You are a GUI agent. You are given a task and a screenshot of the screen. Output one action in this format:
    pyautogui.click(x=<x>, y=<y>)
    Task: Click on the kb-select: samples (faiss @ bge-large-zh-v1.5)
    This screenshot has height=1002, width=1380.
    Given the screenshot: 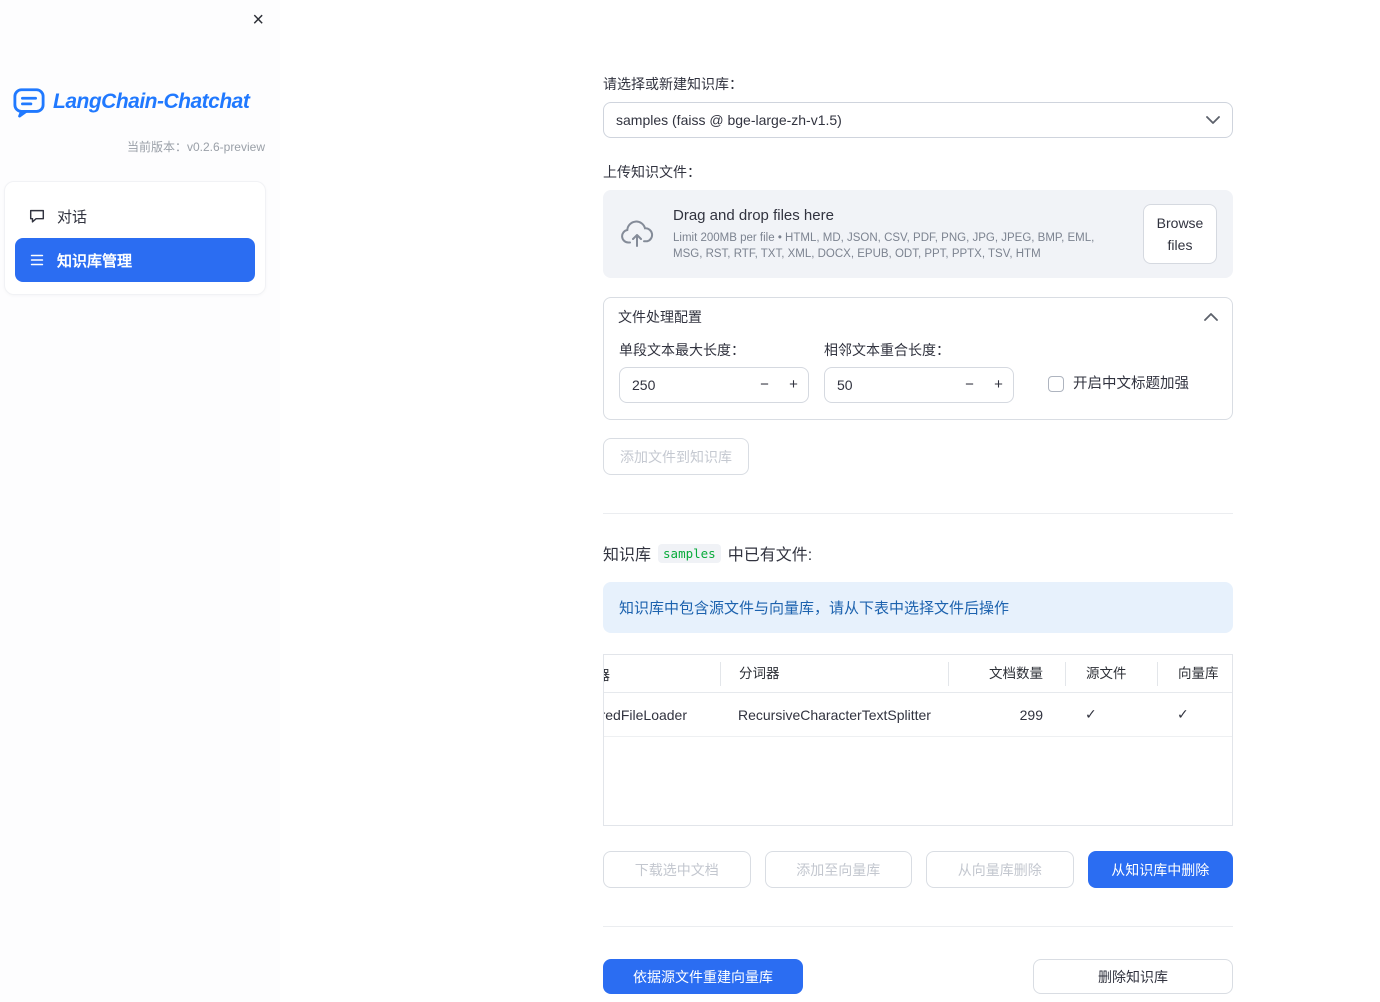 What is the action you would take?
    pyautogui.click(x=918, y=120)
    